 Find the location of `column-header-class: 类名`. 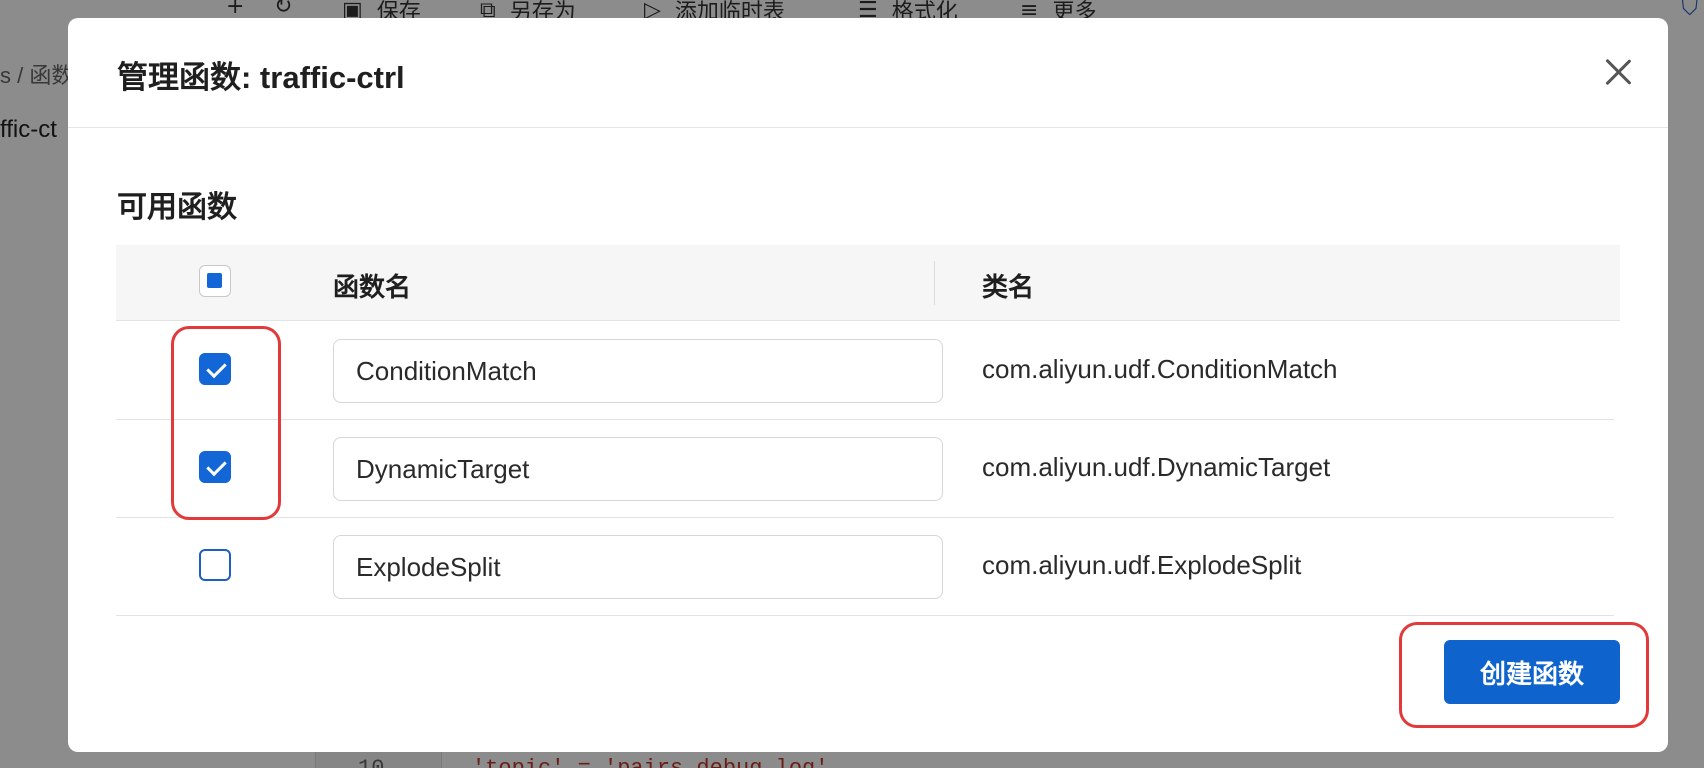

column-header-class: 类名 is located at coordinates (1008, 287).